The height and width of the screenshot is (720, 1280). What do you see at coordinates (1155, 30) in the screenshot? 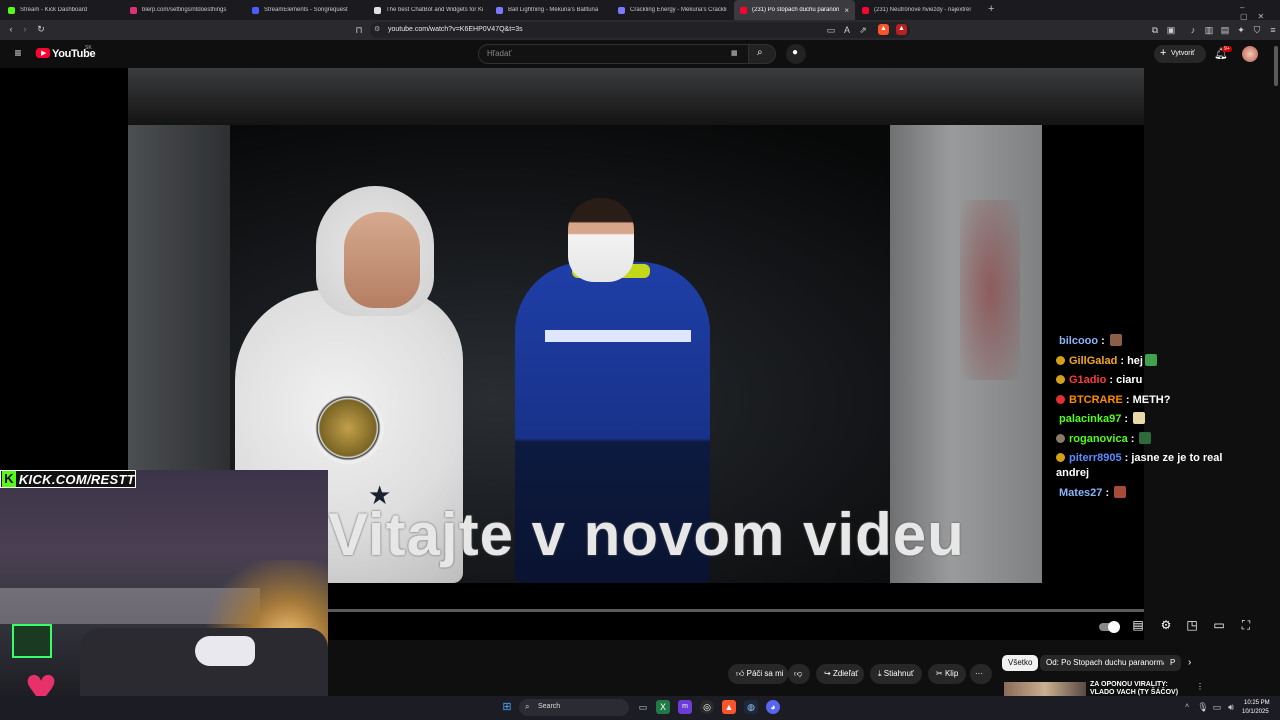
I see `extensions-icon: ⧉` at bounding box center [1155, 30].